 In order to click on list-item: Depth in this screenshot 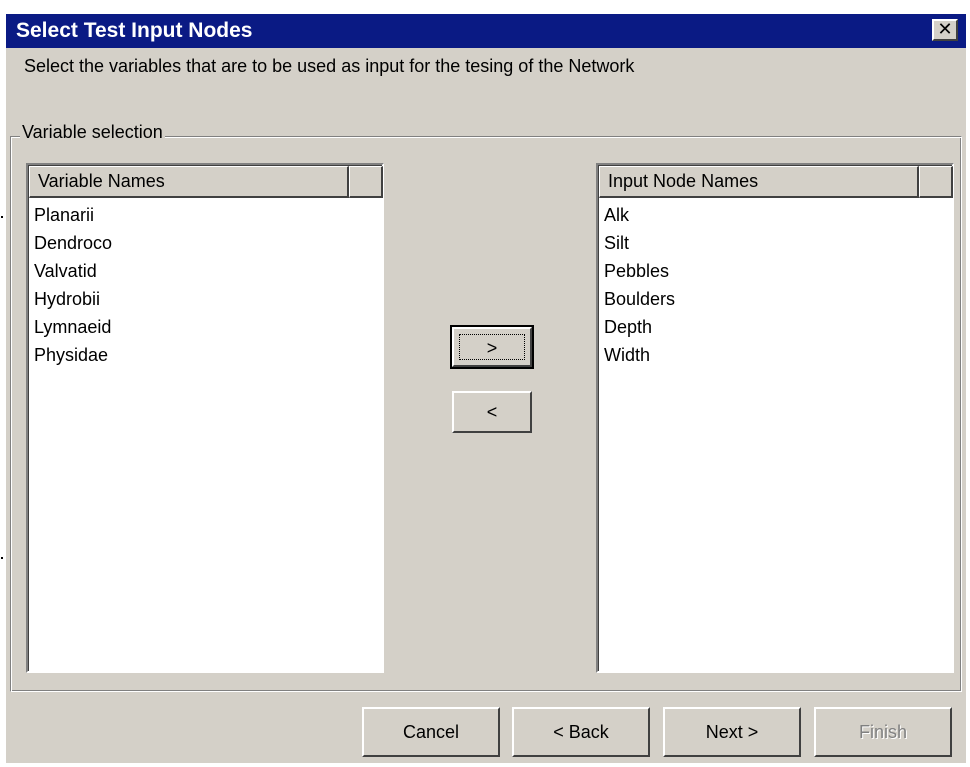, I will do `click(639, 327)`.